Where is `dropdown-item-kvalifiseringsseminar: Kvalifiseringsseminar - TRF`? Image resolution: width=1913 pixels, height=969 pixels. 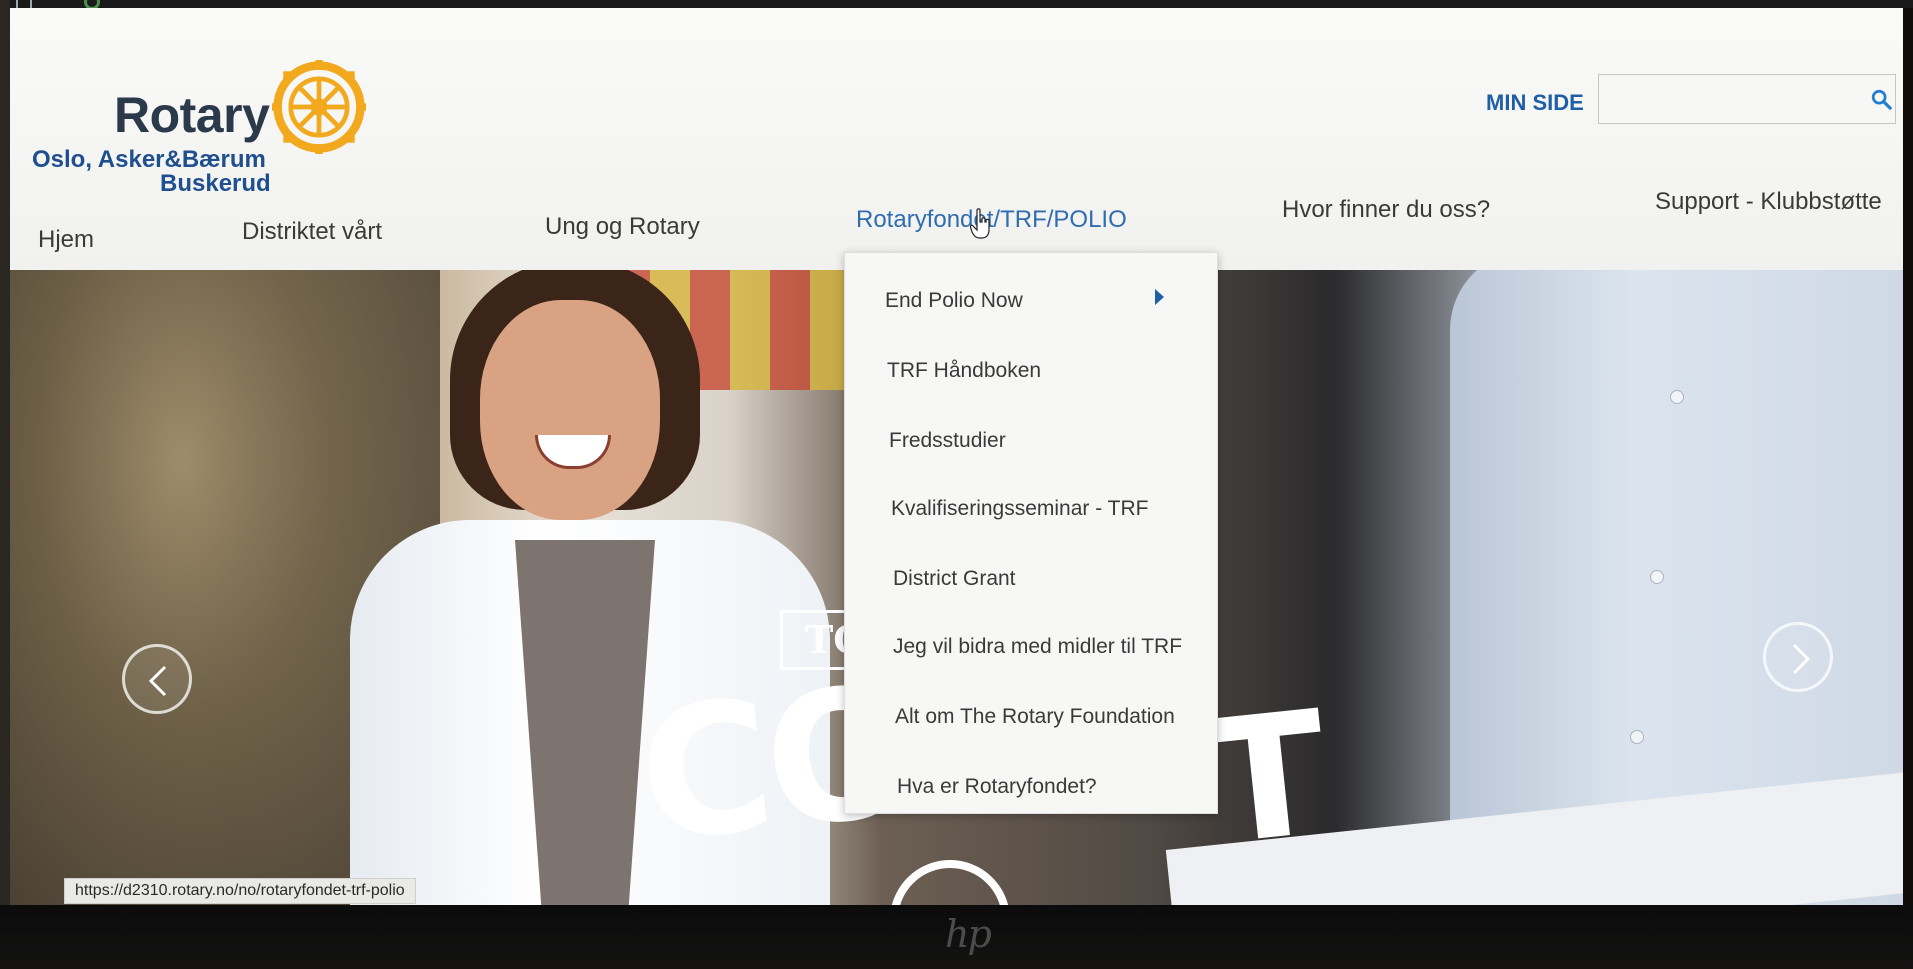
dropdown-item-kvalifiseringsseminar: Kvalifiseringsseminar - TRF is located at coordinates (1020, 509).